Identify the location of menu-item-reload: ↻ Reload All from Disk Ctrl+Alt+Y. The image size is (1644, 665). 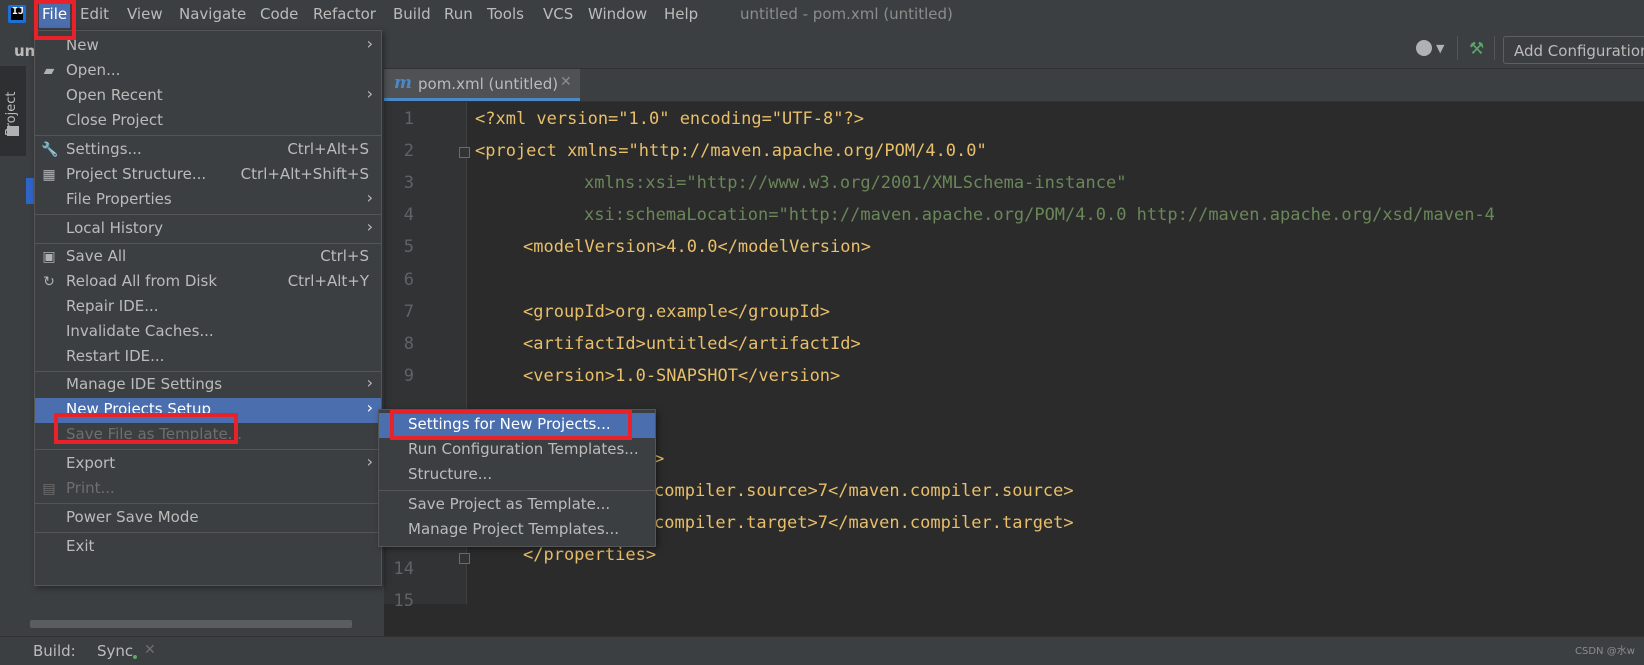
(208, 282).